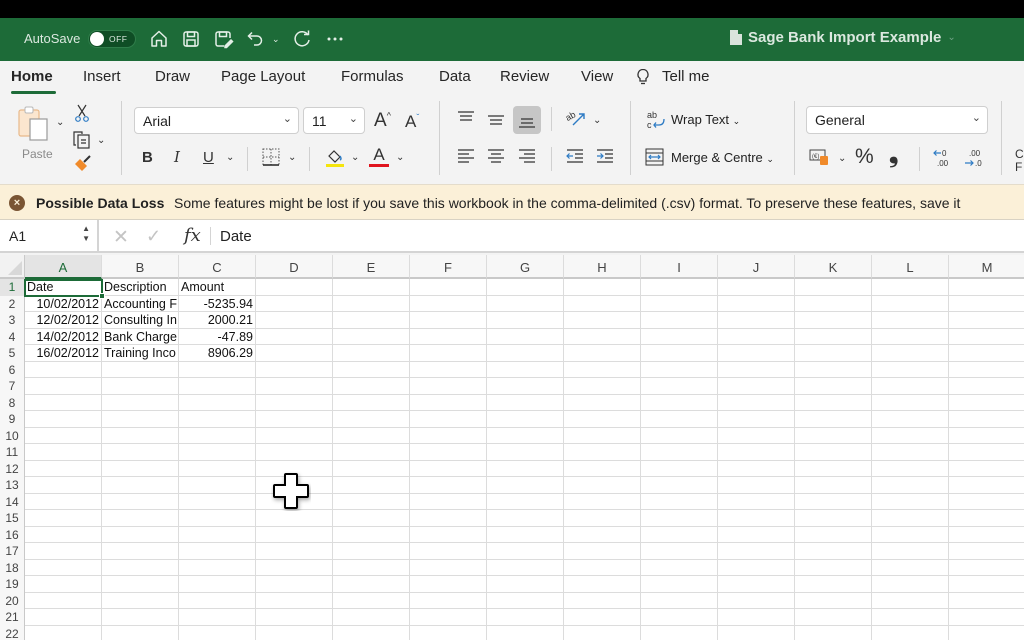 This screenshot has height=640, width=1024. What do you see at coordinates (833, 485) in the screenshot?
I see `cell-k13` at bounding box center [833, 485].